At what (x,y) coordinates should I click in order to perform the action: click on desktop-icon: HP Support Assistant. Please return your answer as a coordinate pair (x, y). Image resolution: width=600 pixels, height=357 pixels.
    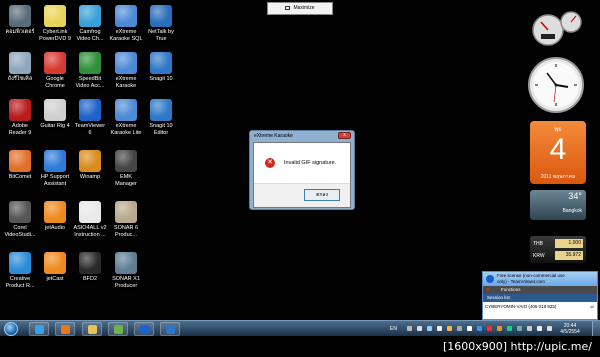
    Looking at the image, I should click on (55, 168).